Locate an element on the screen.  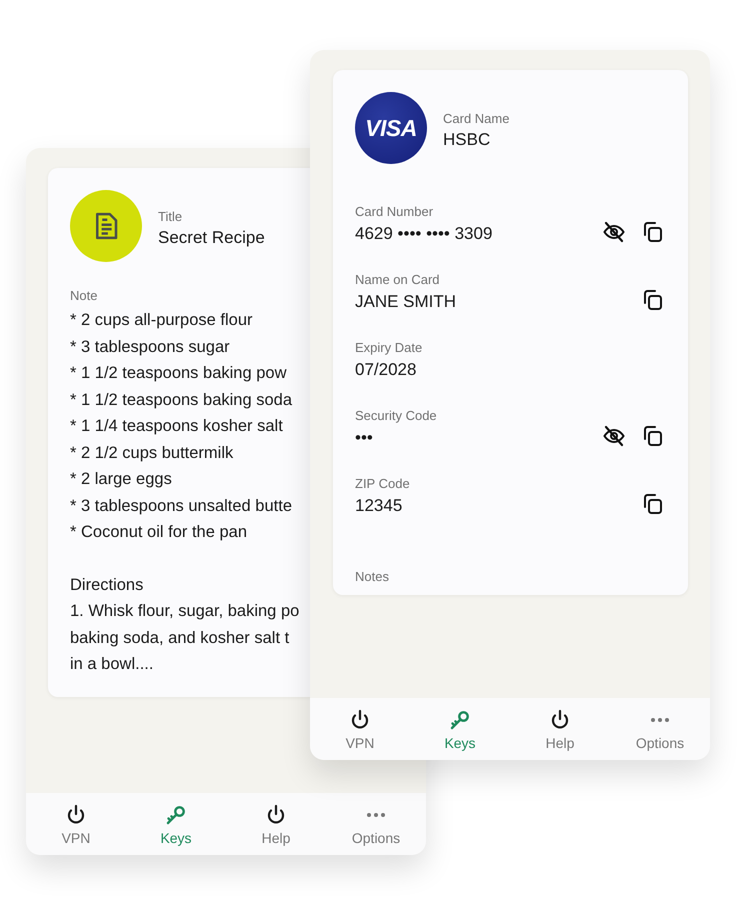
field-label: Security Code is located at coordinates (396, 415).